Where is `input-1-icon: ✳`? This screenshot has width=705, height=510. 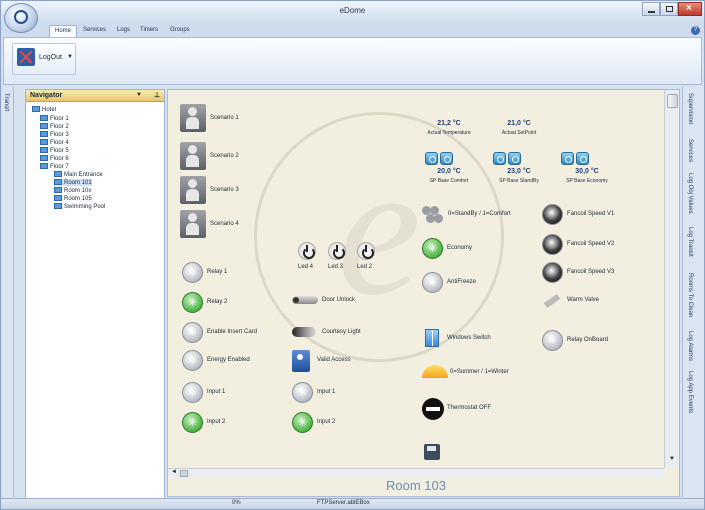 input-1-icon: ✳ is located at coordinates (192, 392).